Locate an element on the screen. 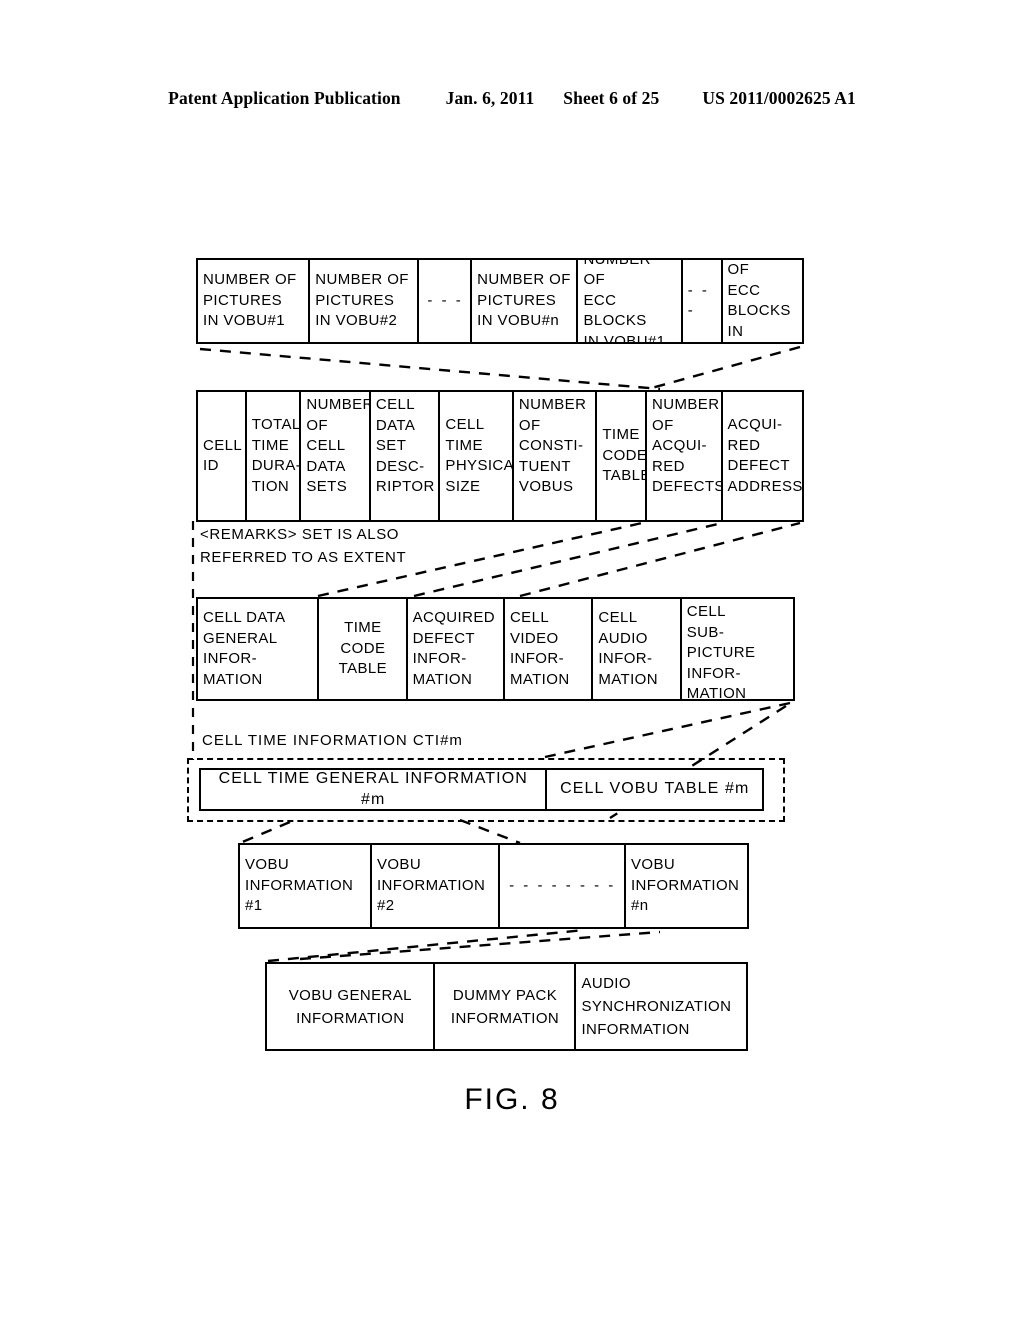 Image resolution: width=1024 pixels, height=1320 pixels. table-cell: AUDIO SYNCHRONIZATION INFORMATION is located at coordinates (656, 1006).